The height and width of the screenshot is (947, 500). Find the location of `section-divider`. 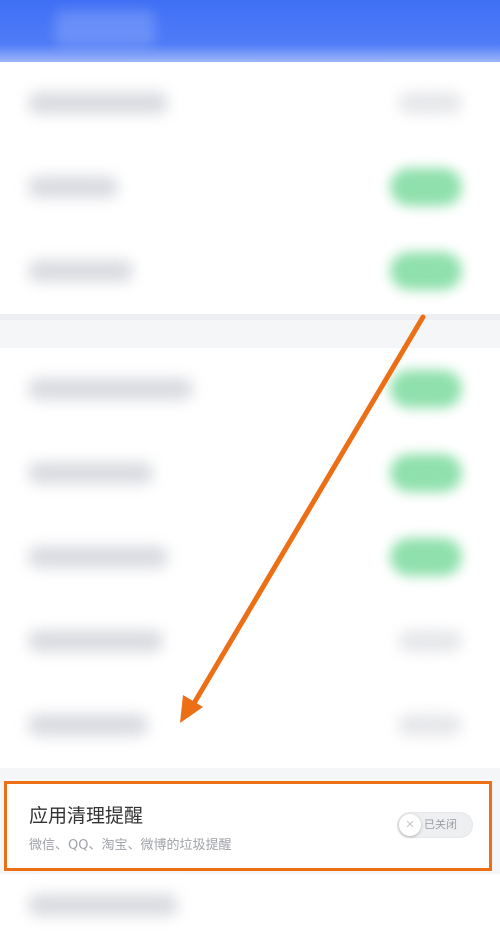

section-divider is located at coordinates (250, 317).